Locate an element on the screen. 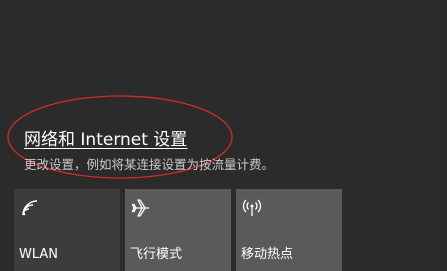 The height and width of the screenshot is (271, 447). airplane-mode-tile: 飞行模式 is located at coordinates (178, 230).